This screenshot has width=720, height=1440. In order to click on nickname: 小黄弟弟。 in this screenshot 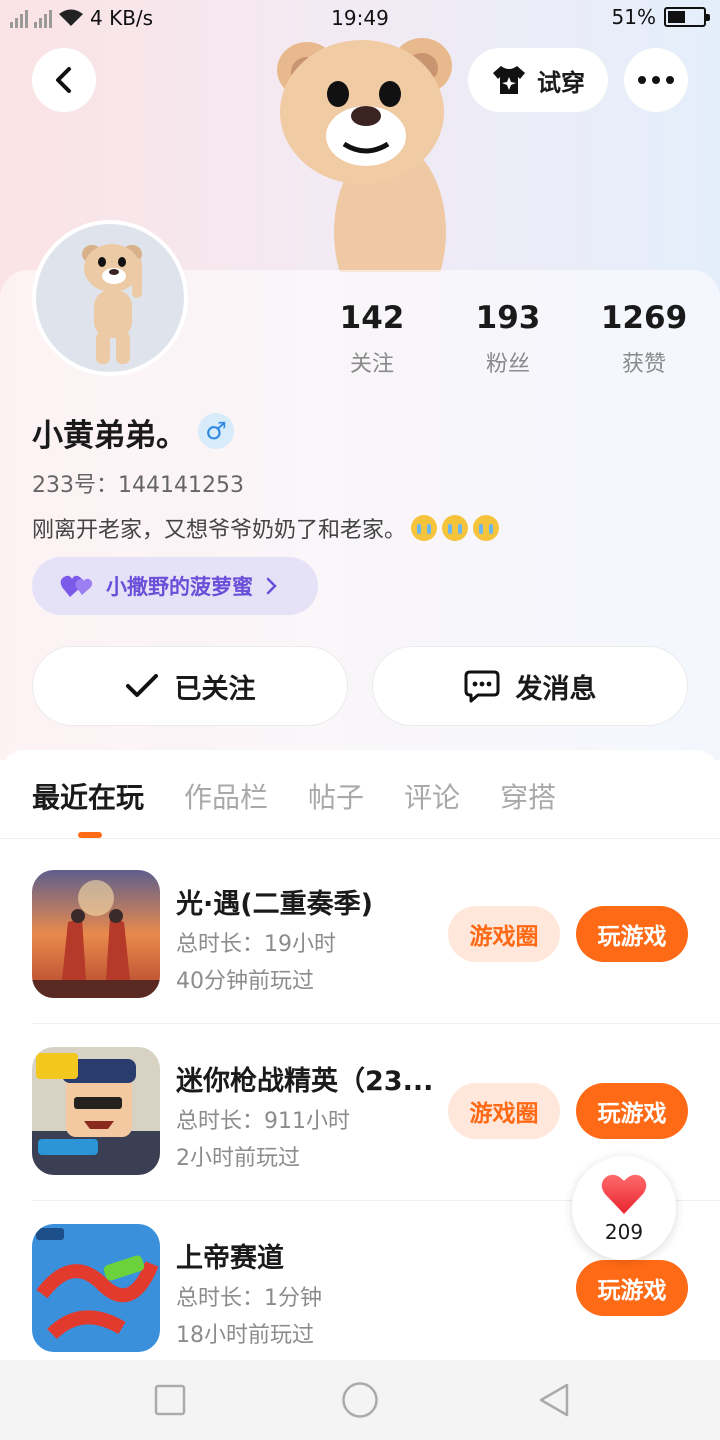, I will do `click(109, 436)`.